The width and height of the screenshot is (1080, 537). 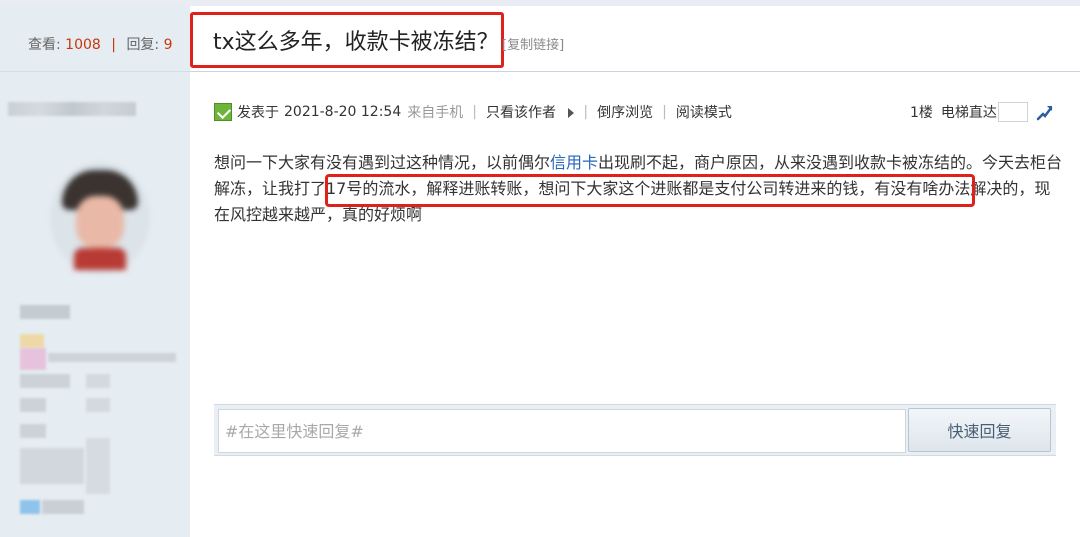 What do you see at coordinates (968, 113) in the screenshot?
I see `elevator-label: 电梯直达` at bounding box center [968, 113].